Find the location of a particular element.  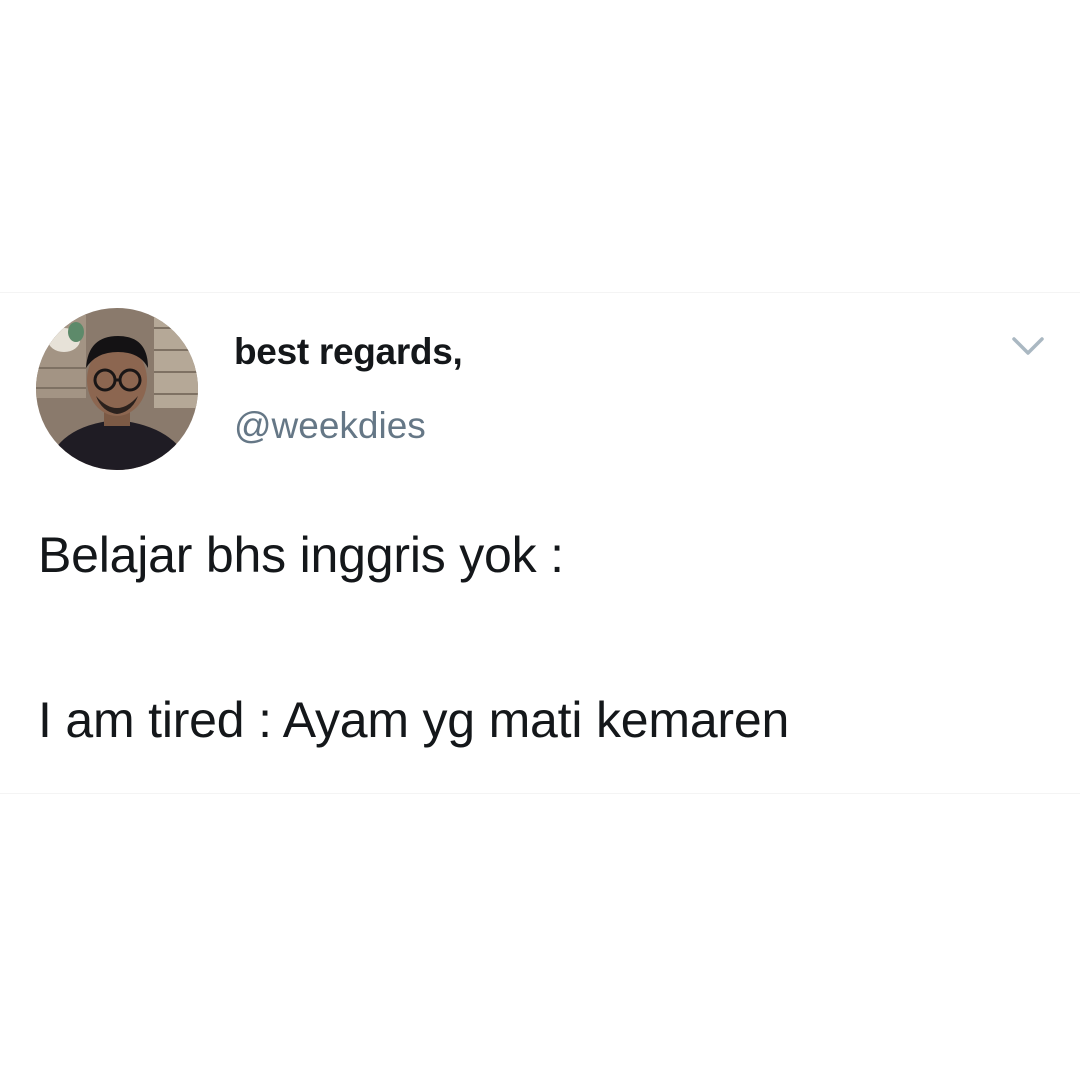

author-display-name: best regards, is located at coordinates (348, 352).